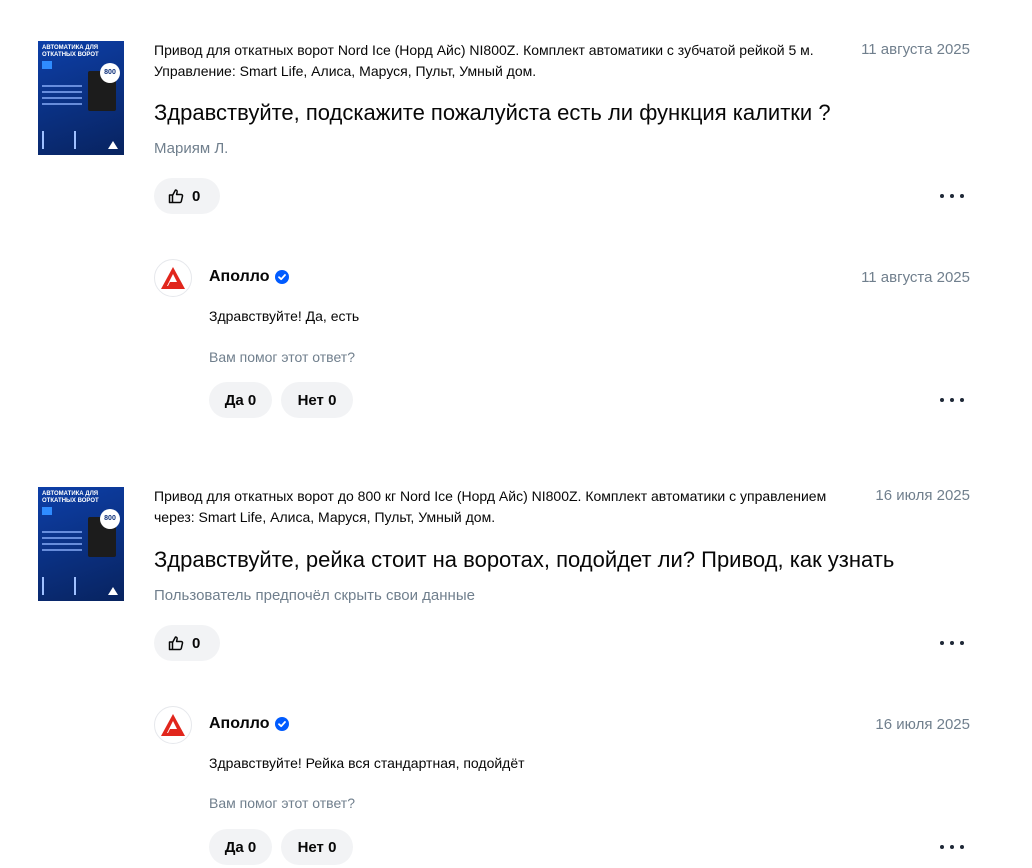 The image size is (1032, 868). I want to click on answer-date: 11 августа 2025, so click(915, 277).